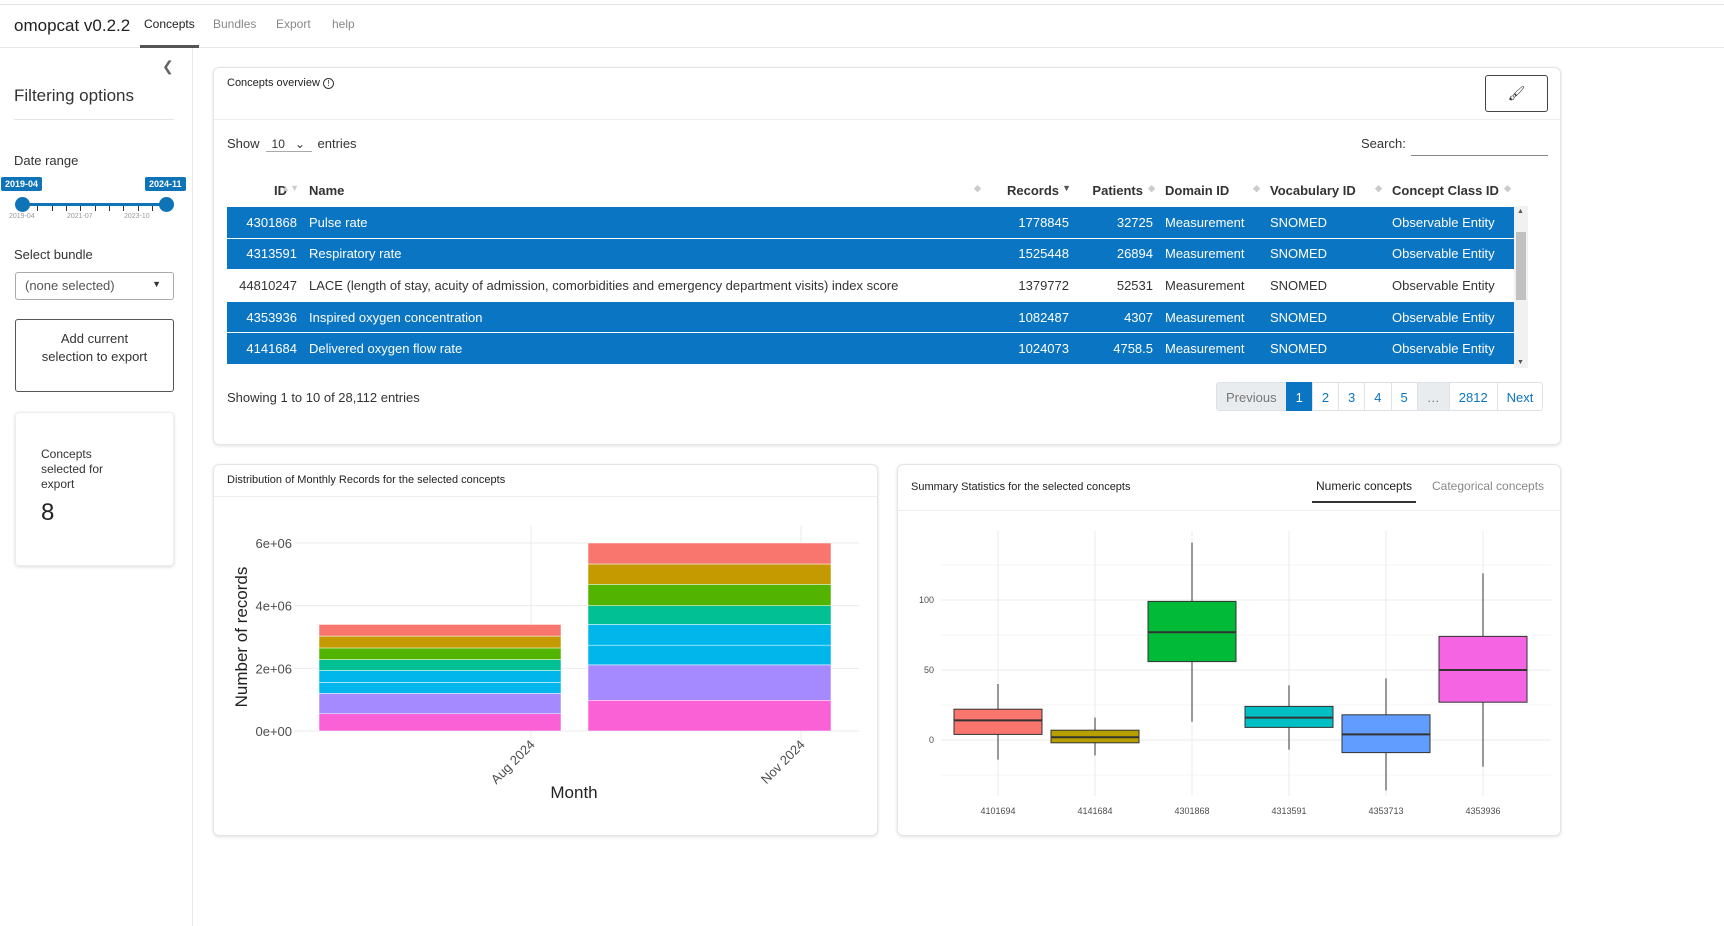  Describe the element at coordinates (94, 286) in the screenshot. I see `bundle-select: (none selected) ▼` at that location.